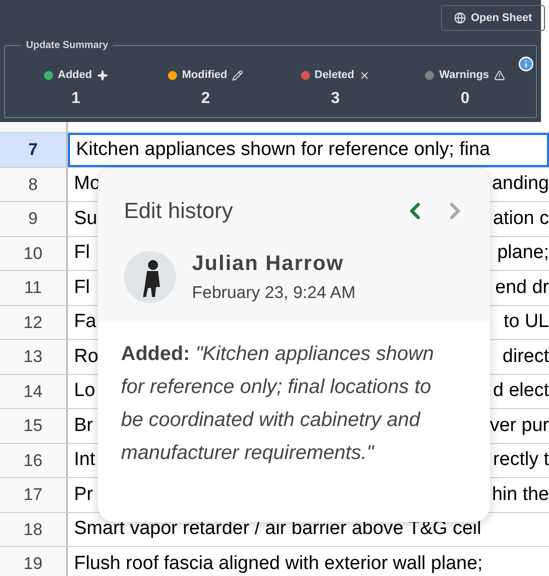 The height and width of the screenshot is (576, 549). I want to click on cell-text: Fa, so click(85, 322).